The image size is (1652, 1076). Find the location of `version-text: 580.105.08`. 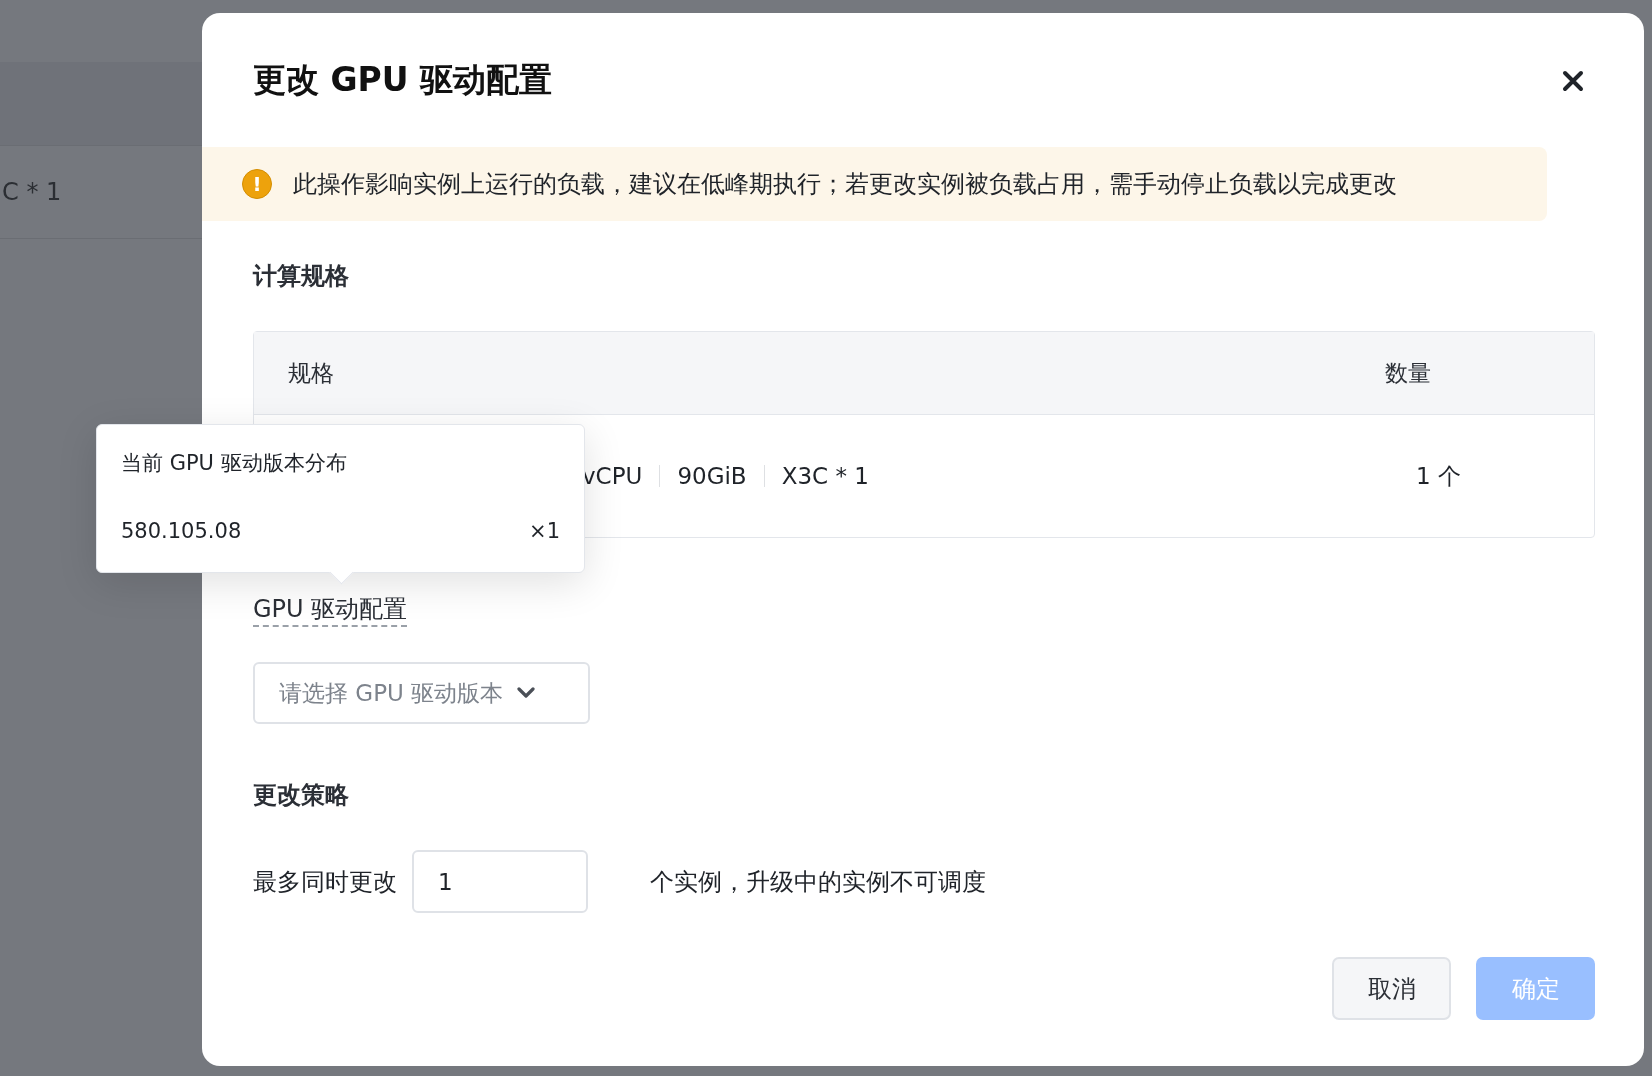

version-text: 580.105.08 is located at coordinates (181, 531).